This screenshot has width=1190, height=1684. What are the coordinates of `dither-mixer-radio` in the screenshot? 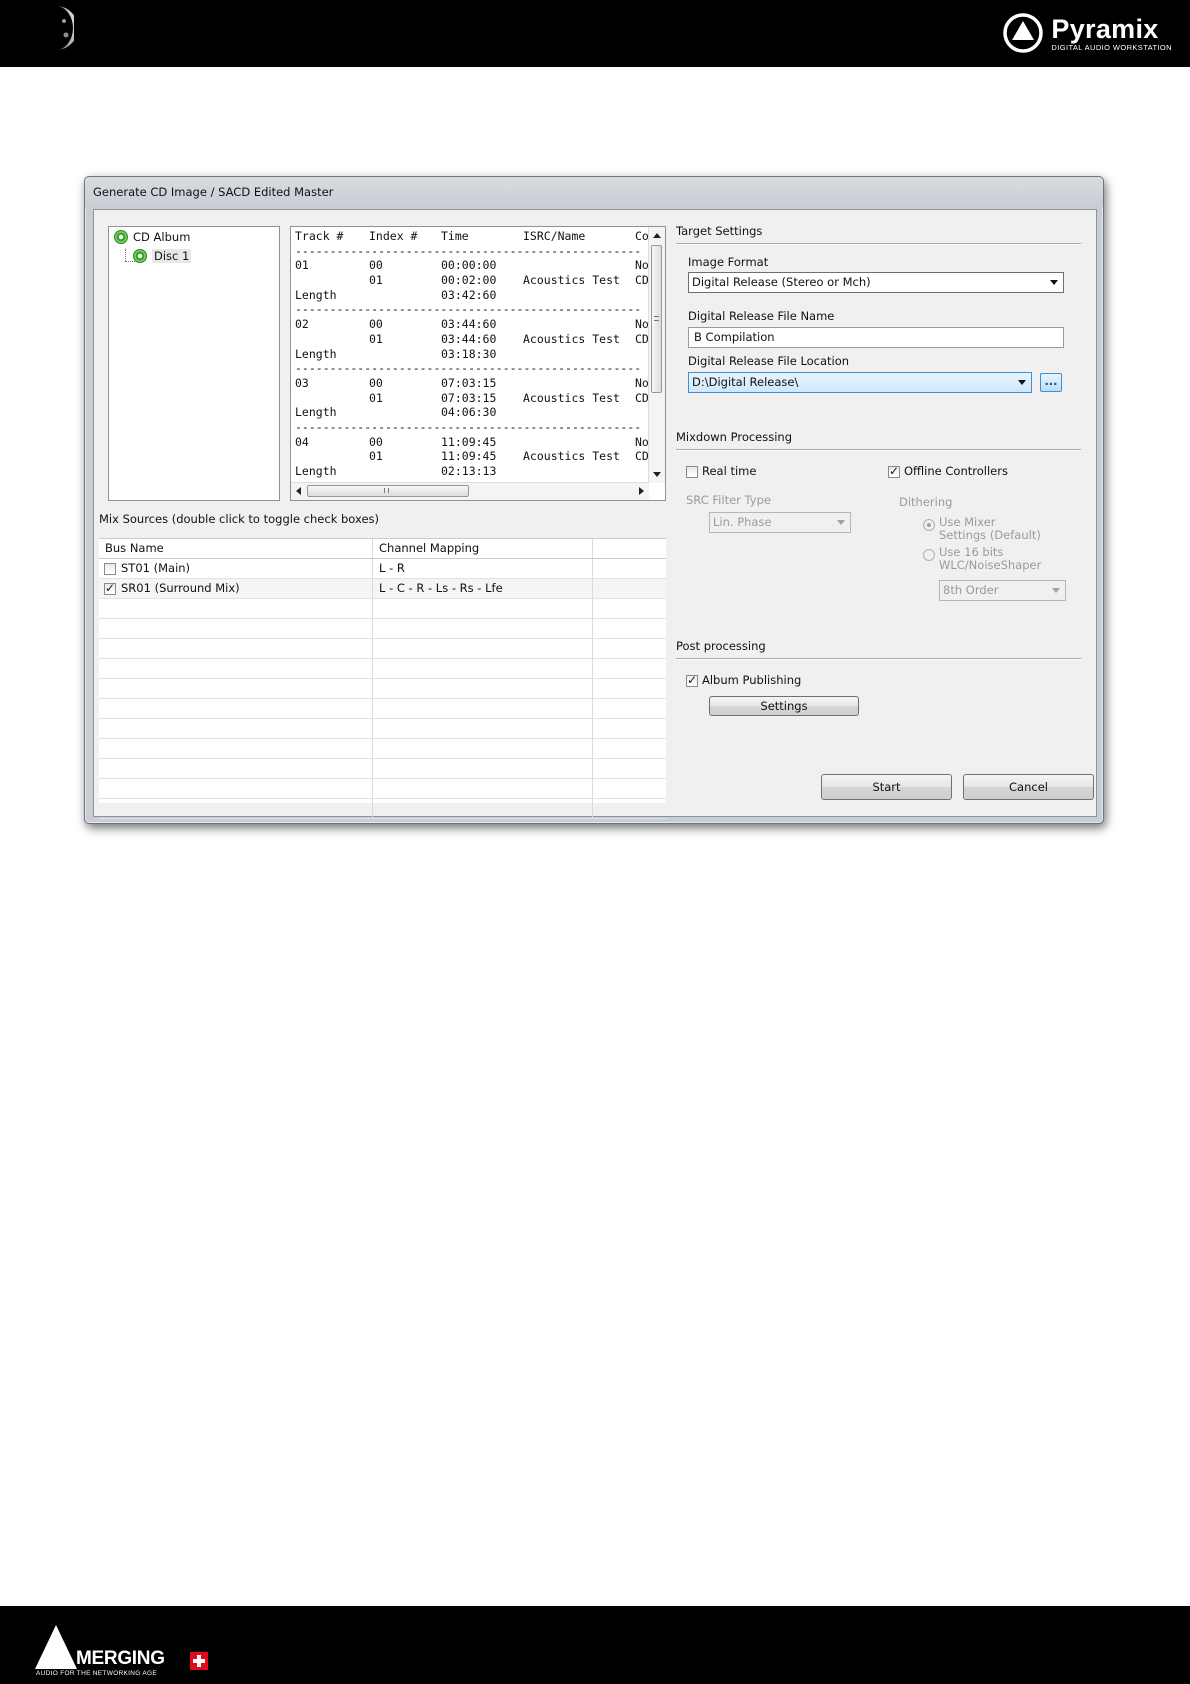 It's located at (929, 525).